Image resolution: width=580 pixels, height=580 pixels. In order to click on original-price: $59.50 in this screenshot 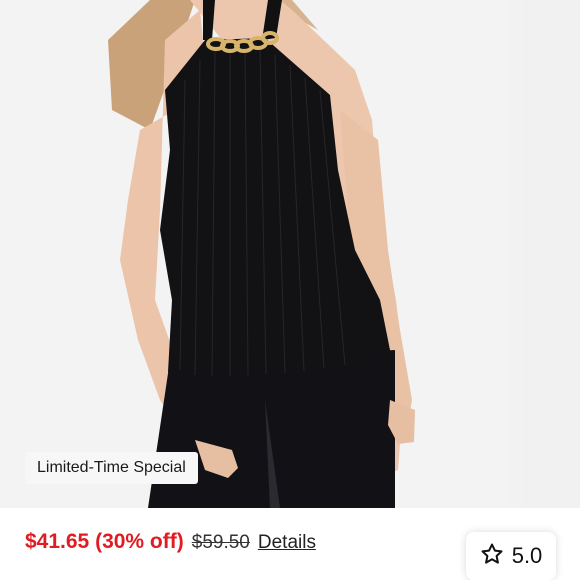, I will do `click(220, 542)`.